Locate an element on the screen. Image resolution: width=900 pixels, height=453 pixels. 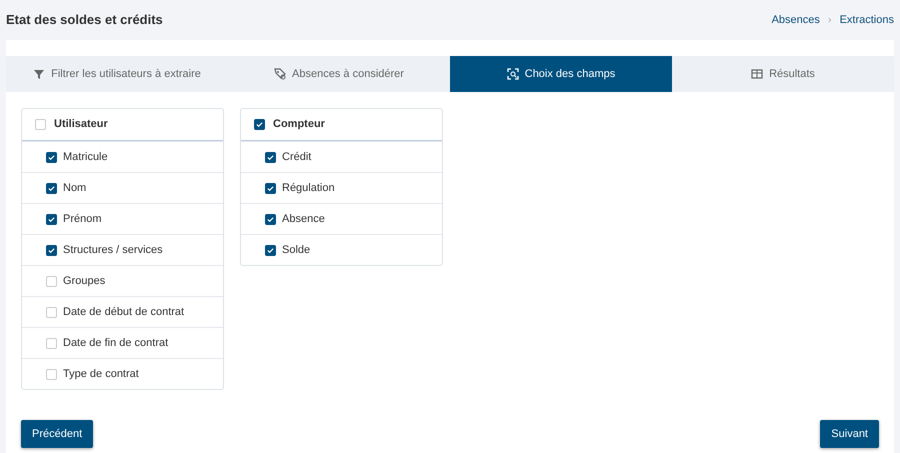
breadcrumb-link: Absences is located at coordinates (796, 20).